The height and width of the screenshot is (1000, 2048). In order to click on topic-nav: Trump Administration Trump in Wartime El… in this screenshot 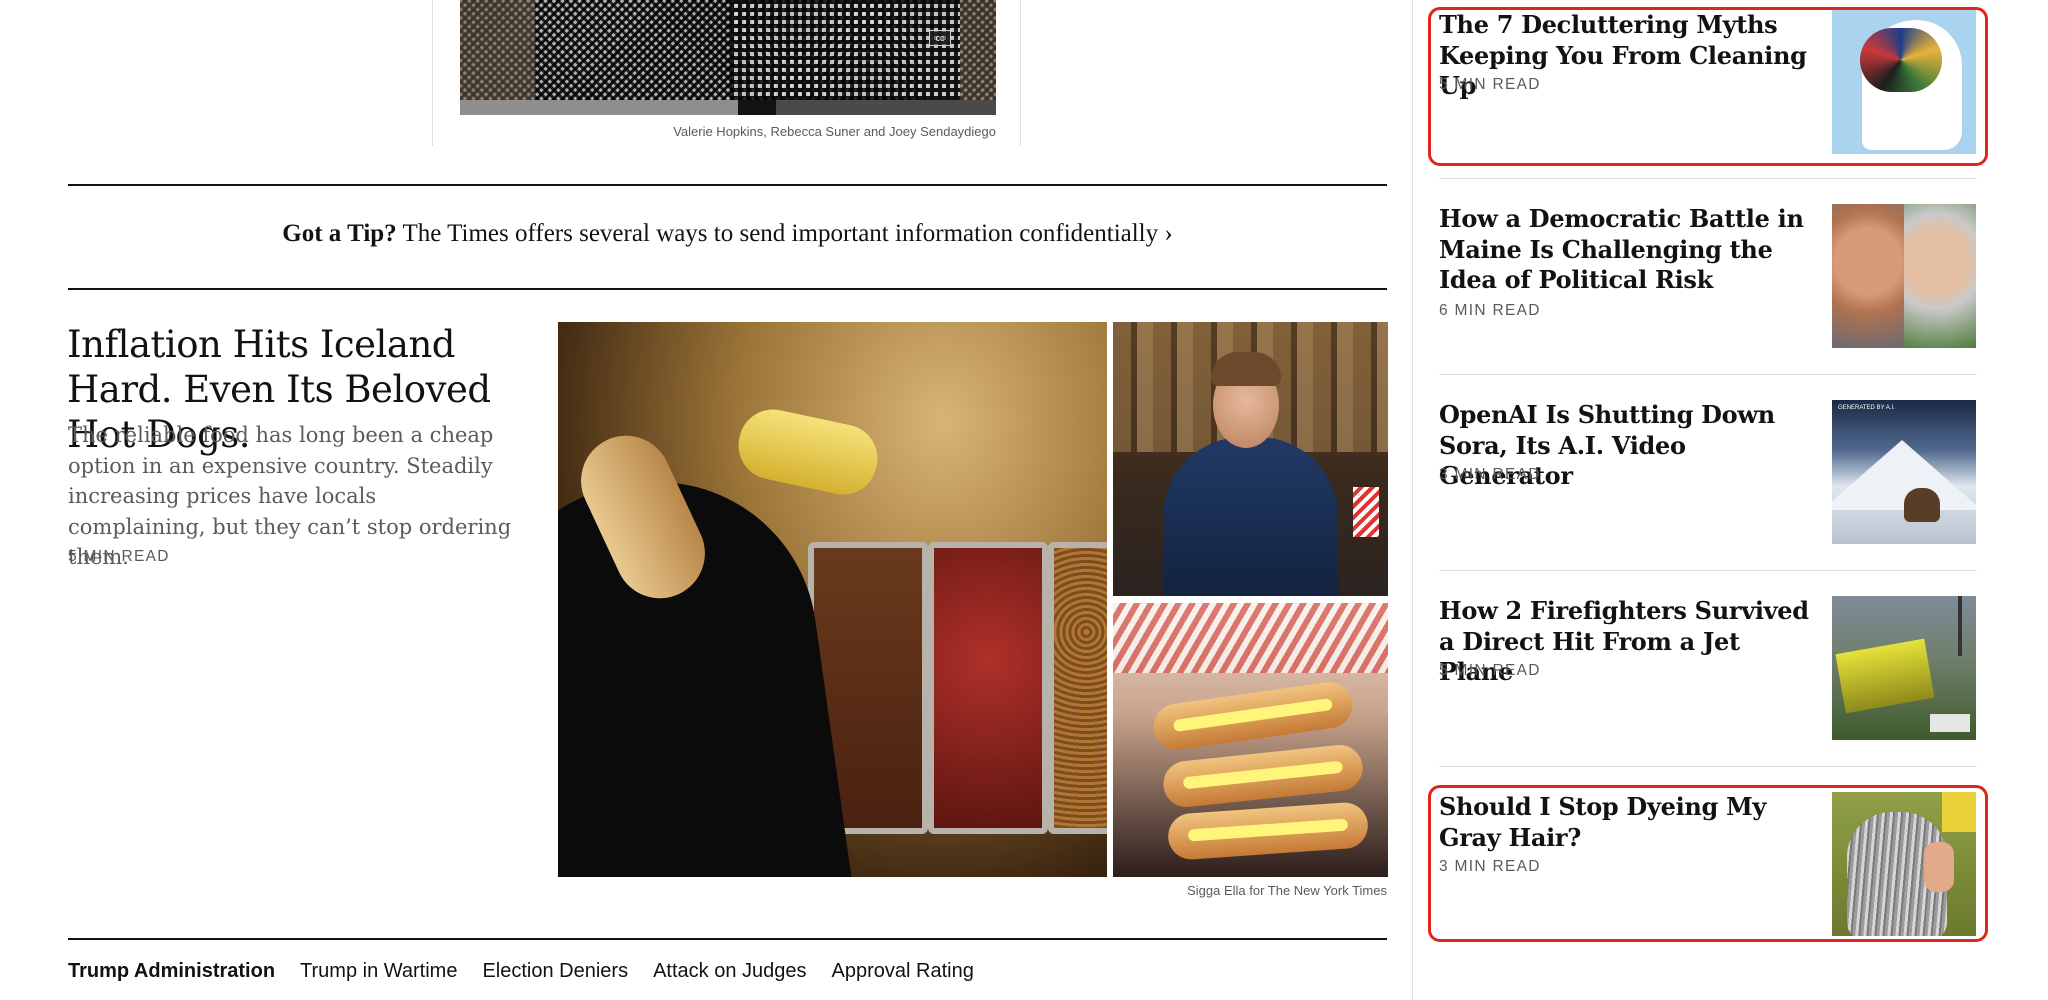, I will do `click(521, 971)`.